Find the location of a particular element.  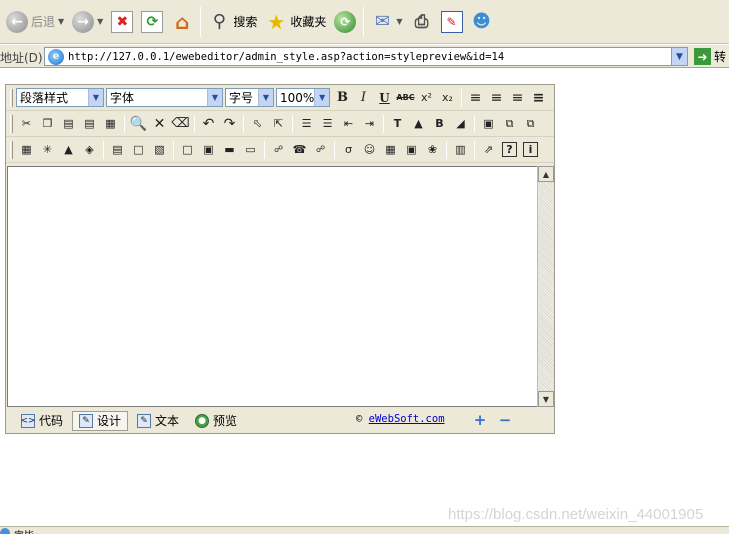

insert-marquee-icon: ▭ is located at coordinates (250, 150).